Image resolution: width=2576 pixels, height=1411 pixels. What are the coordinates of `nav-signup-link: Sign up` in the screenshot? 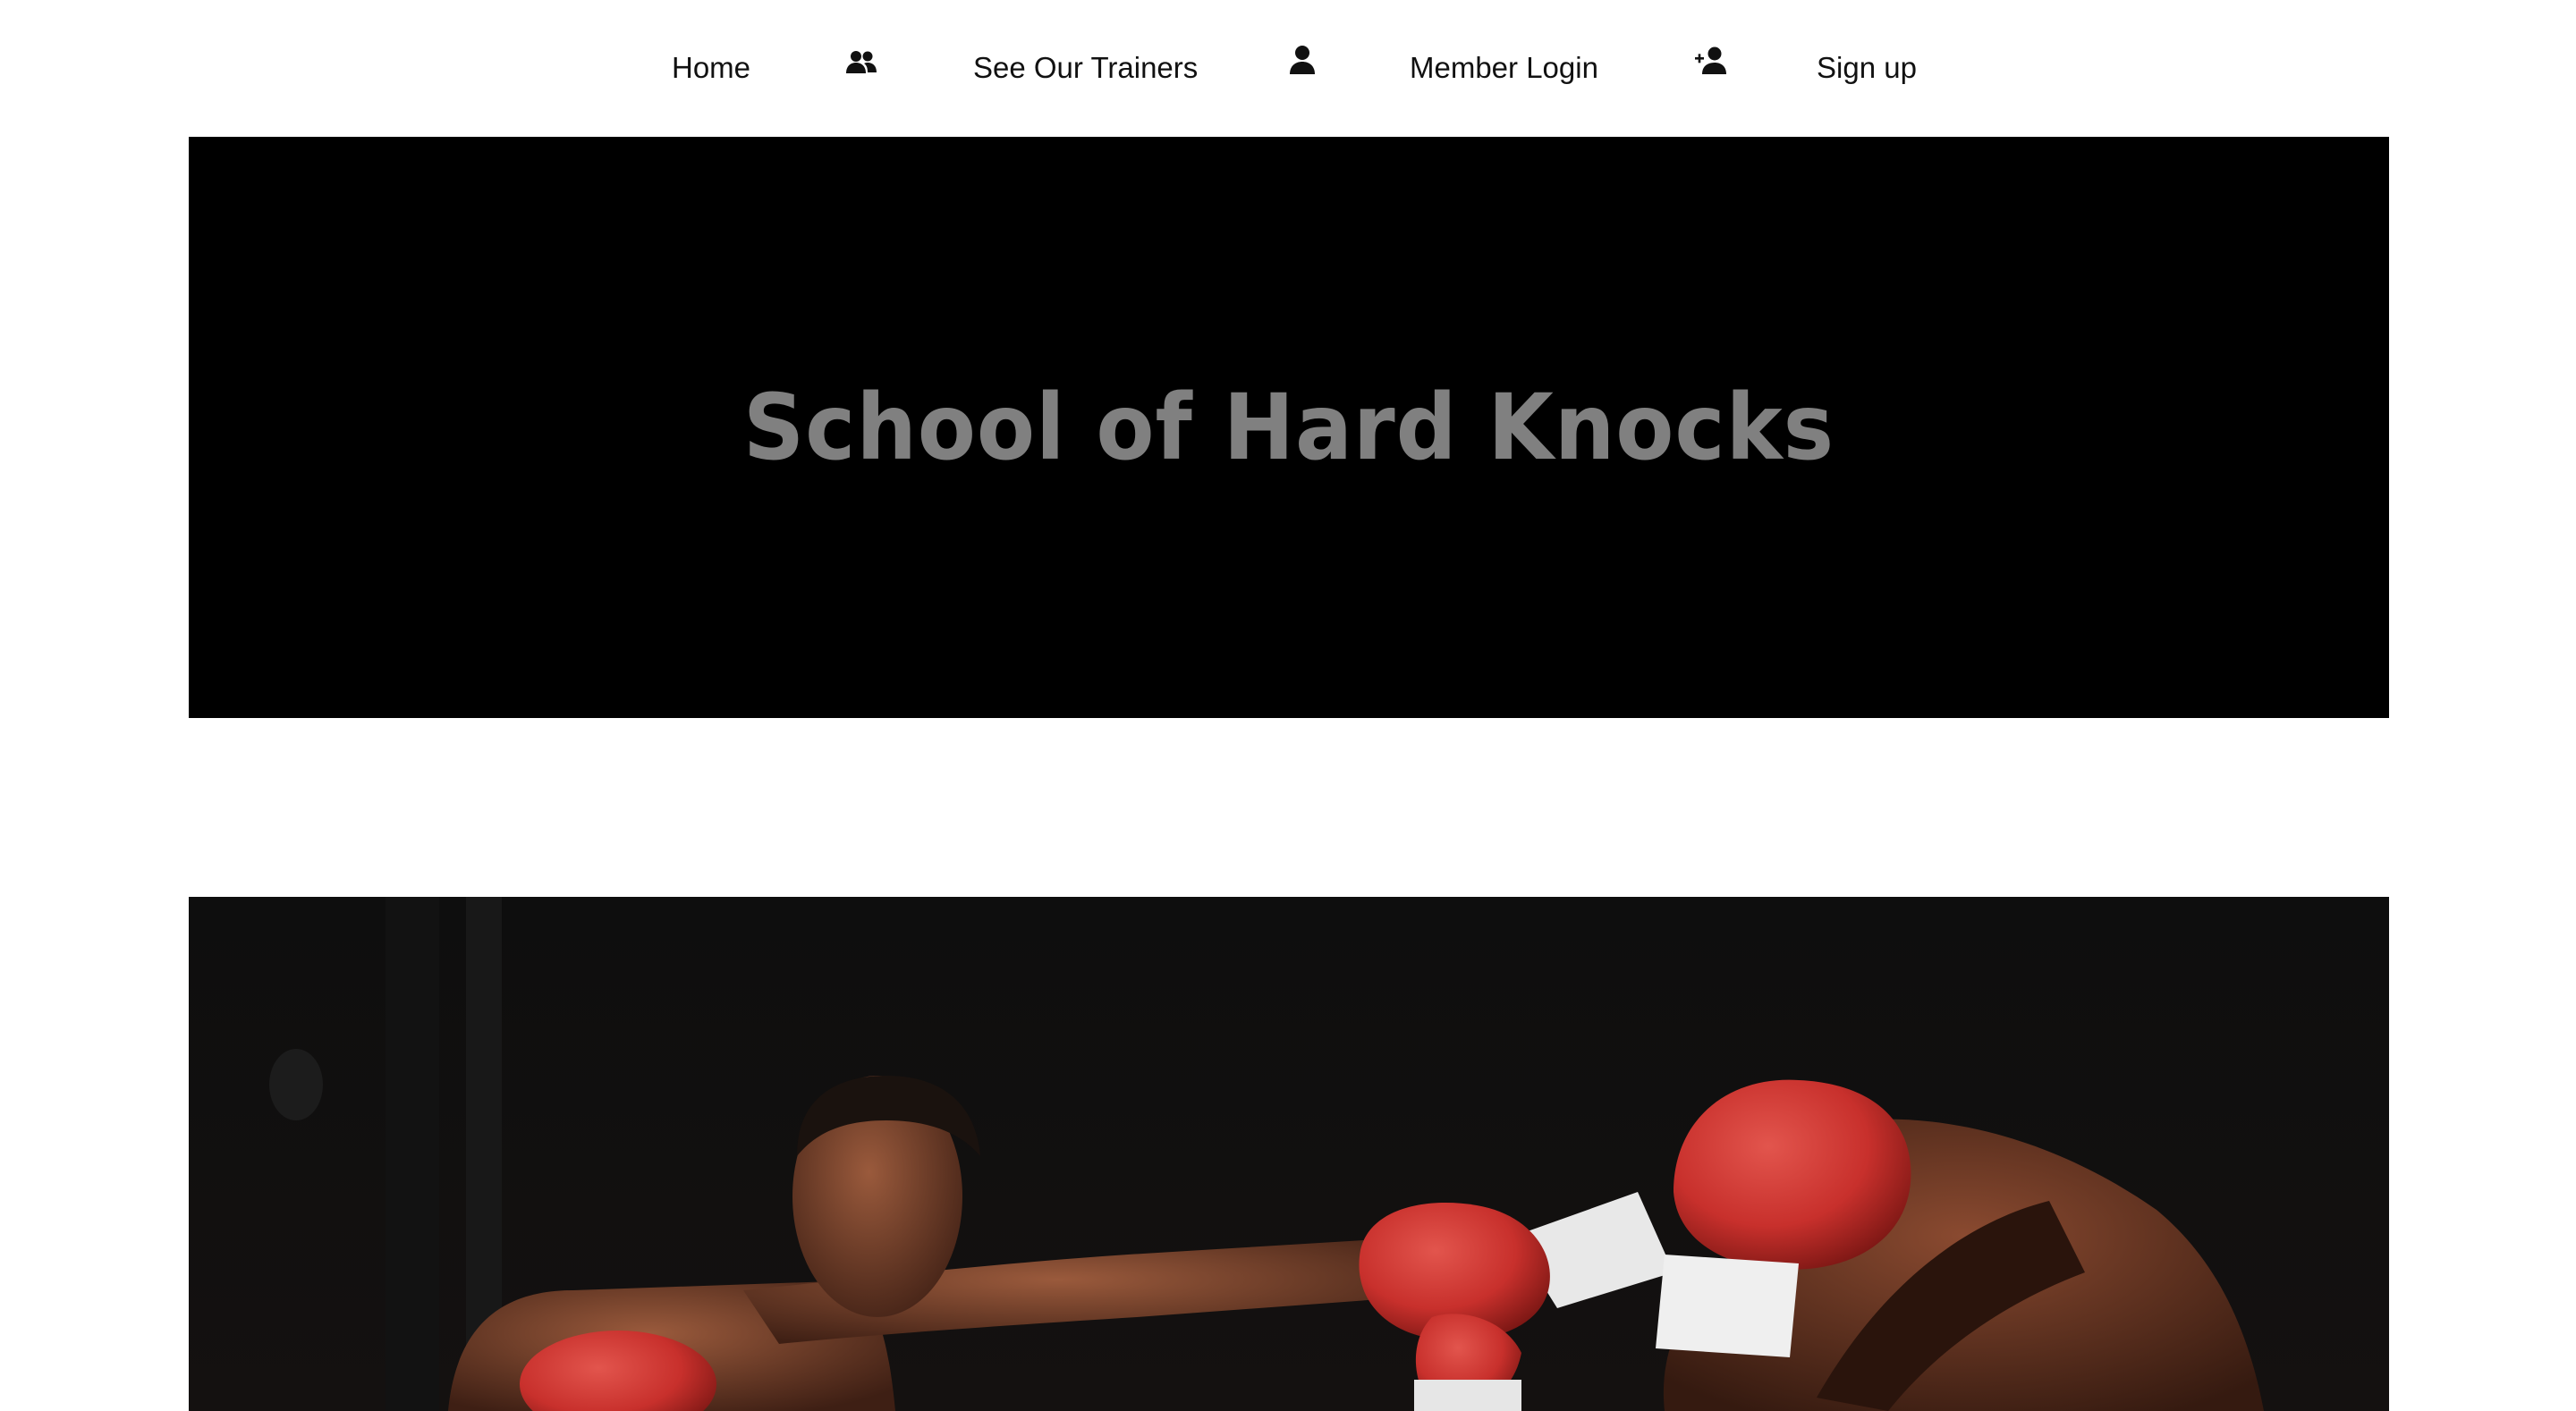 It's located at (1867, 68).